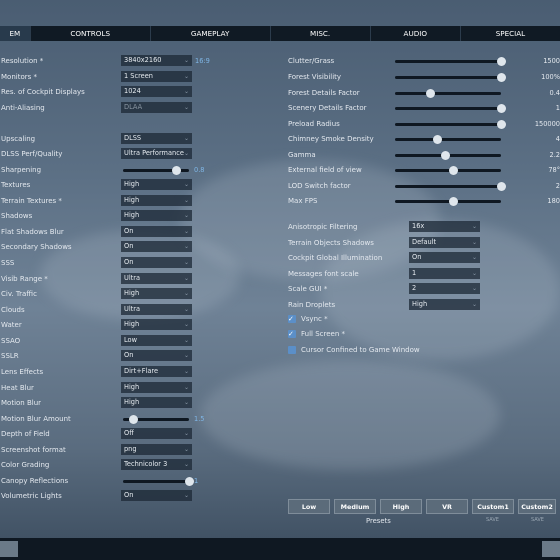 This screenshot has height=560, width=560. I want to click on secondary-shadows-select: On ⌄, so click(156, 246).